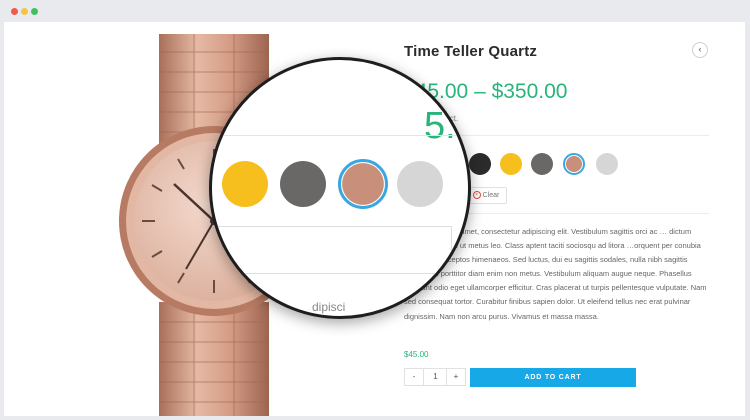 This screenshot has height=420, width=750. I want to click on browser-chrome, so click(375, 11).